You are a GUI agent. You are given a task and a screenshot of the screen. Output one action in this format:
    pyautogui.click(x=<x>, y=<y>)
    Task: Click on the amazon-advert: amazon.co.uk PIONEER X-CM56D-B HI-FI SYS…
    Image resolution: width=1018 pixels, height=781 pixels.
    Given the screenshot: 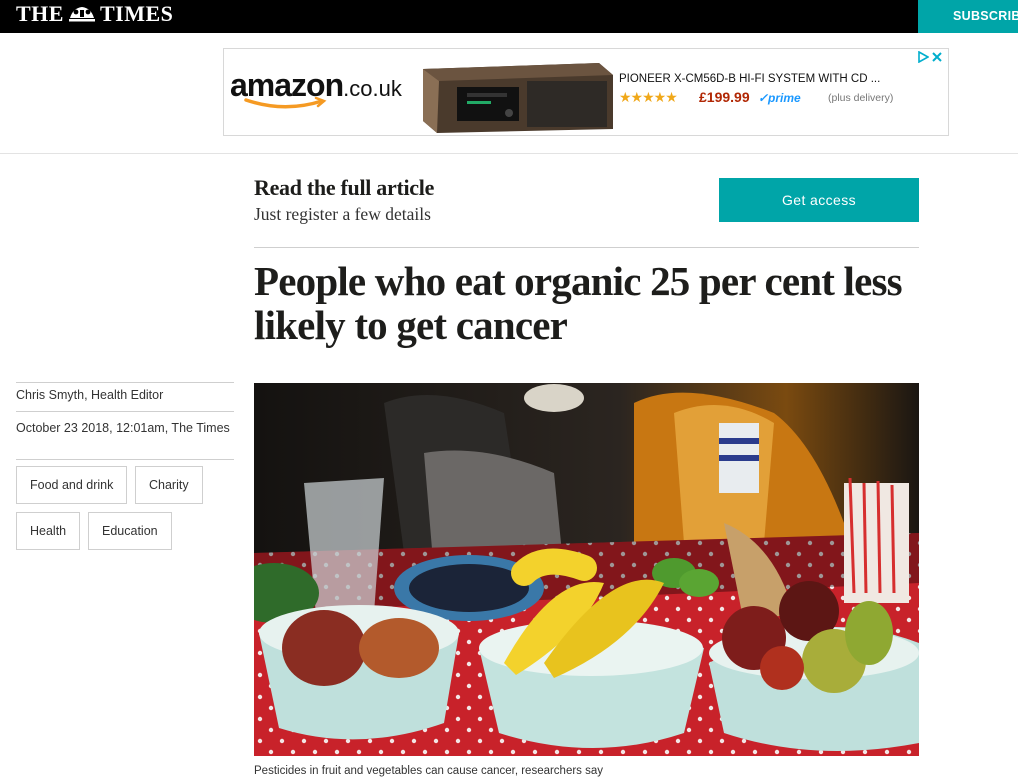 What is the action you would take?
    pyautogui.click(x=586, y=92)
    